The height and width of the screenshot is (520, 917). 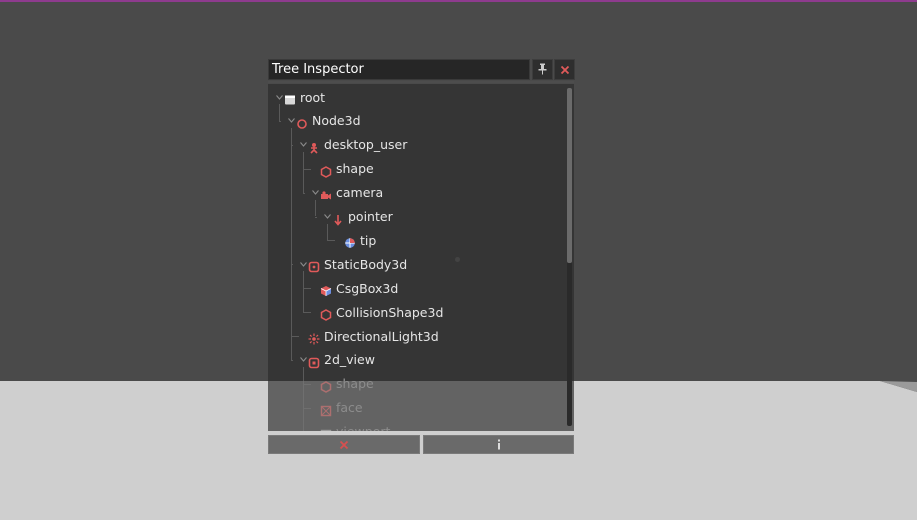 What do you see at coordinates (326, 289) in the screenshot?
I see `csg-box-icon` at bounding box center [326, 289].